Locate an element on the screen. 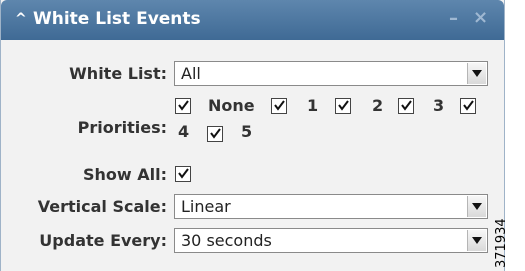 The height and width of the screenshot is (271, 525). priority-4-checkbox is located at coordinates (468, 106).